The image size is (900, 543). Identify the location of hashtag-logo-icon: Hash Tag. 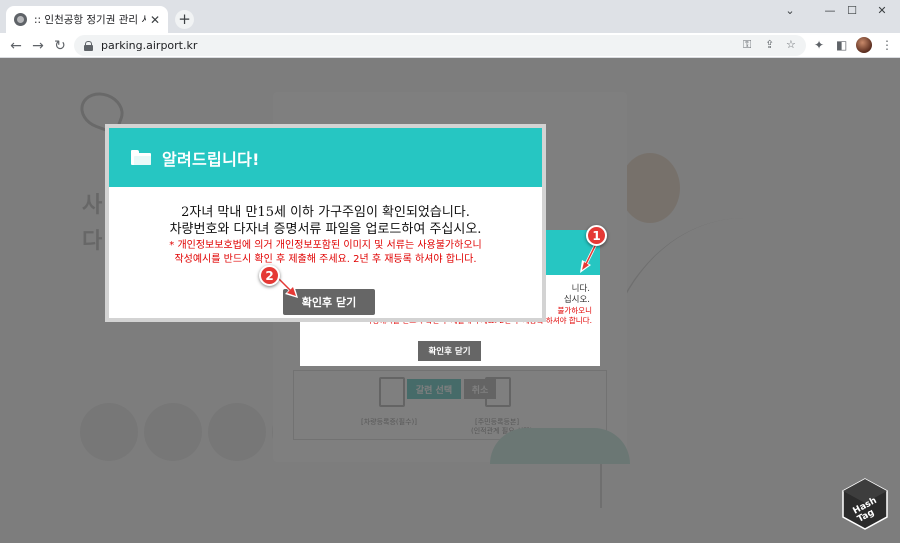
(865, 504).